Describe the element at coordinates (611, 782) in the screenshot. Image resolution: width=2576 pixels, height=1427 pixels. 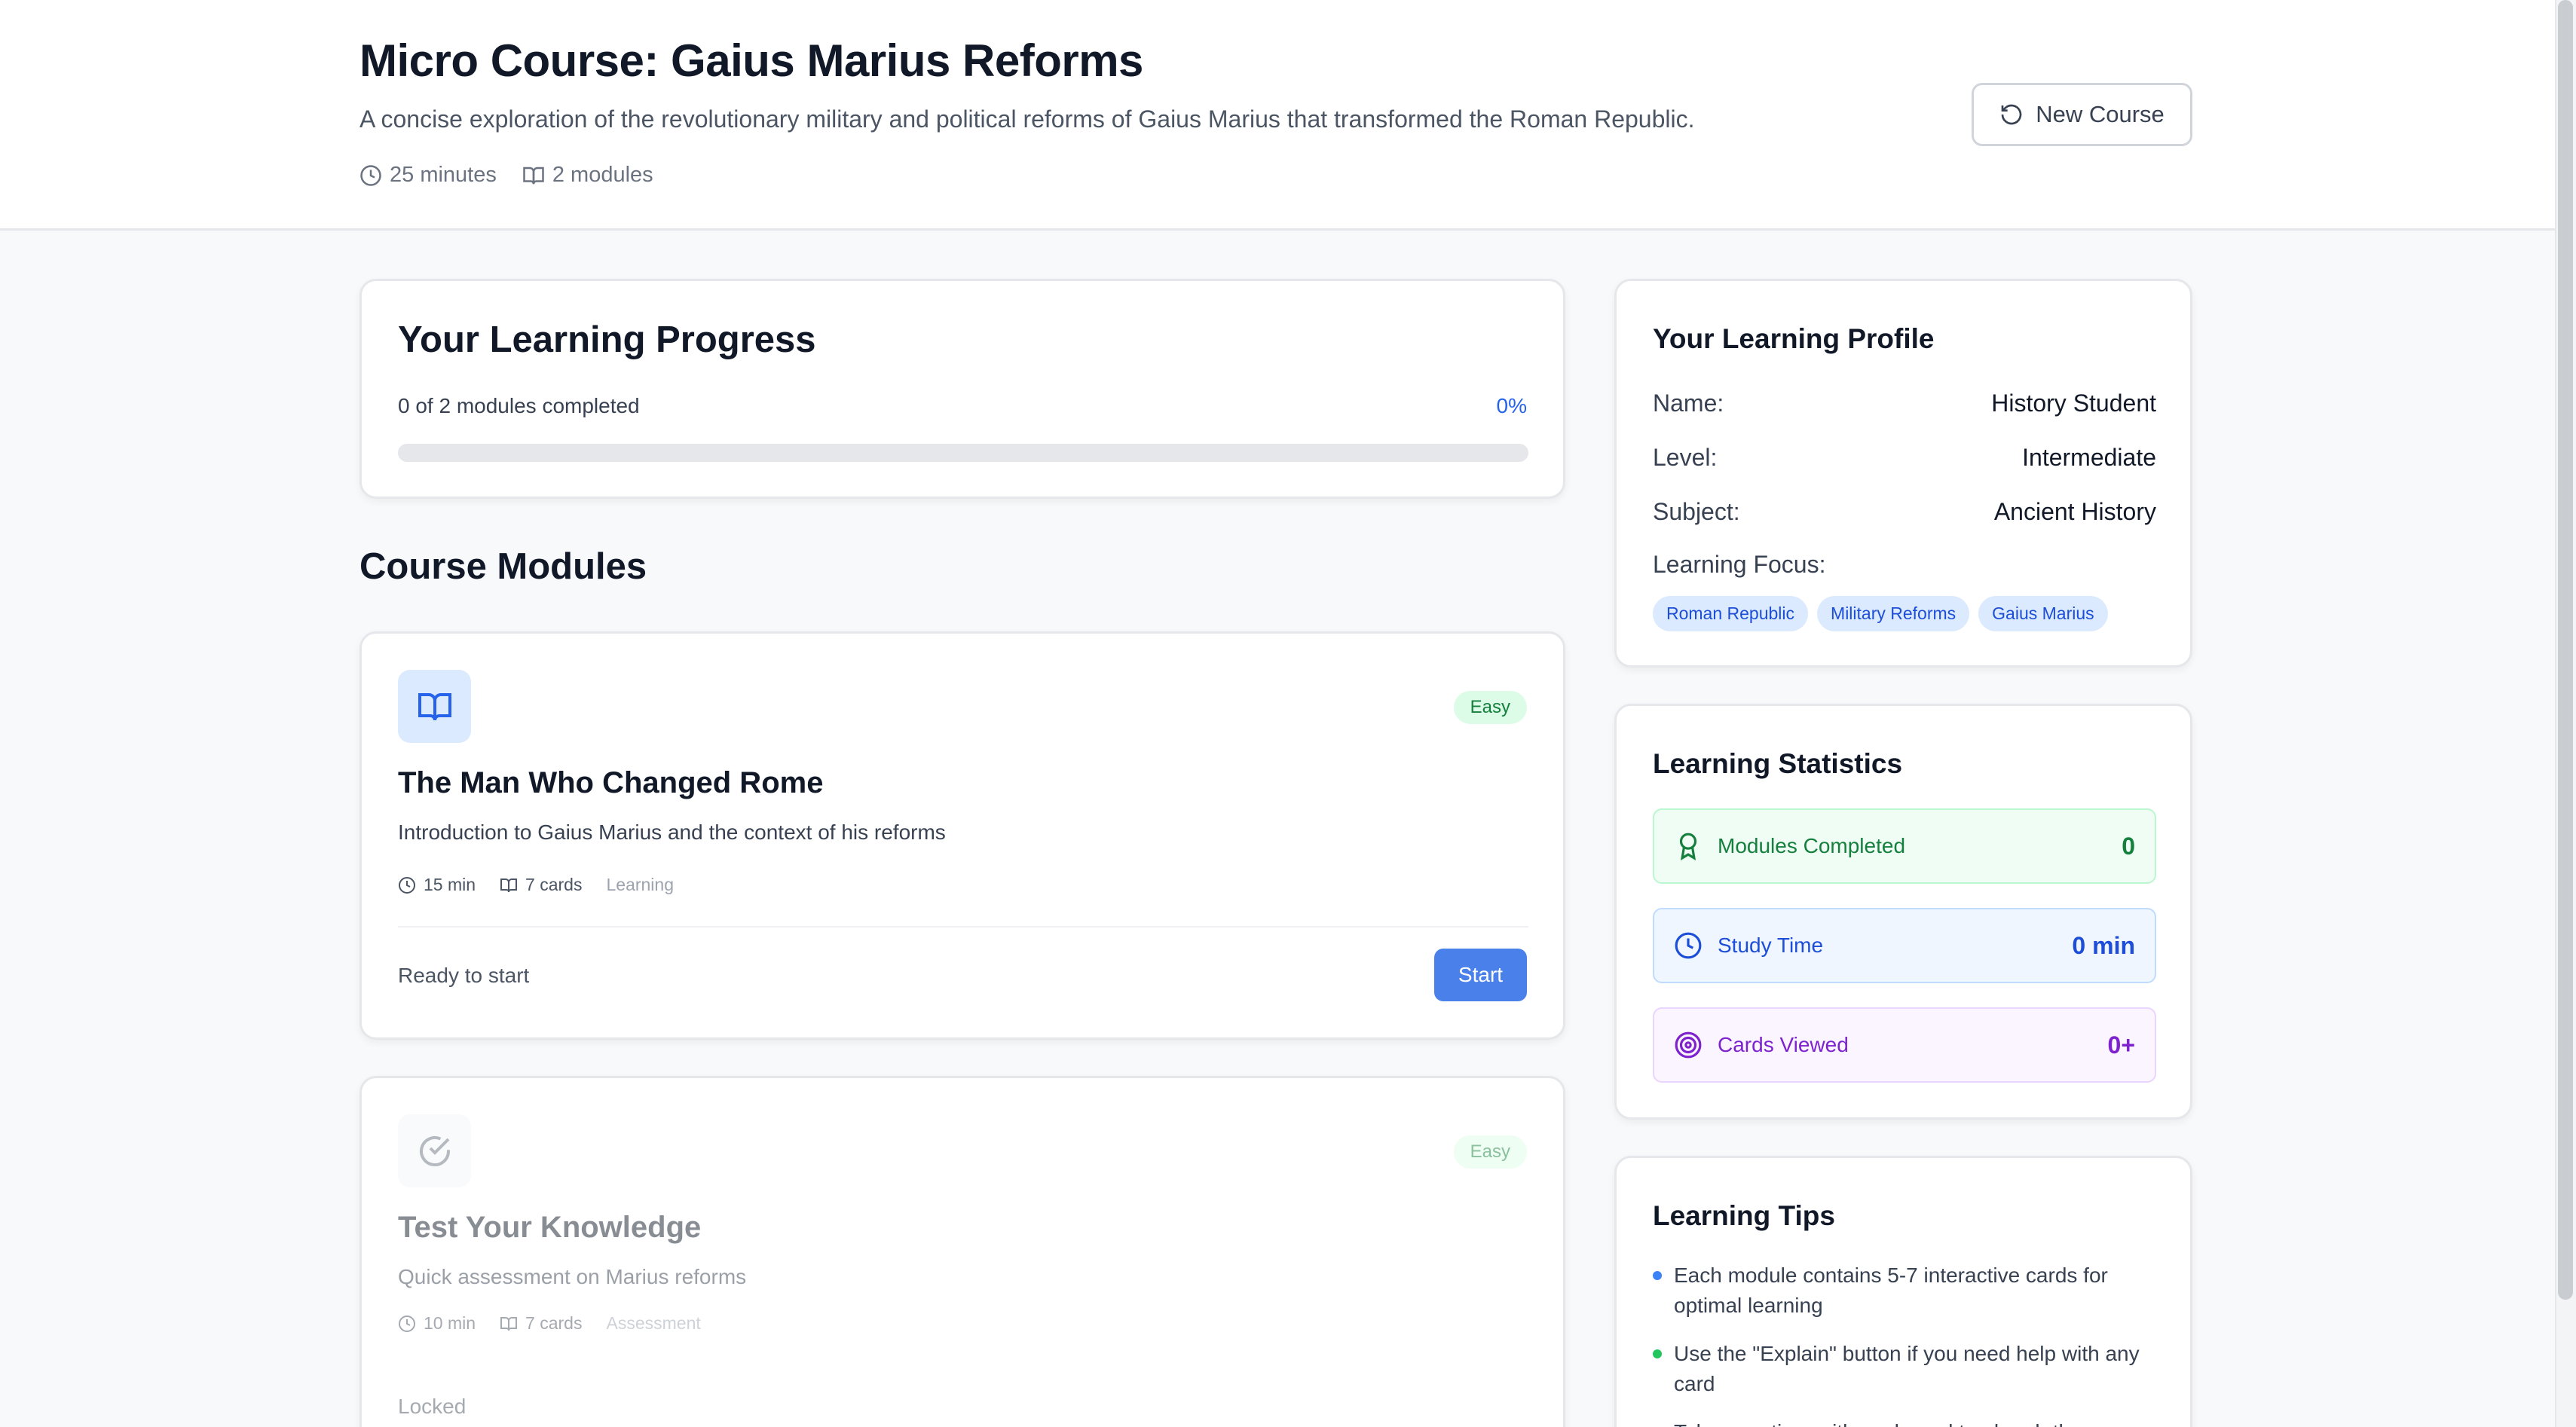
I see `module-title: The Man Who Changed Rome` at that location.